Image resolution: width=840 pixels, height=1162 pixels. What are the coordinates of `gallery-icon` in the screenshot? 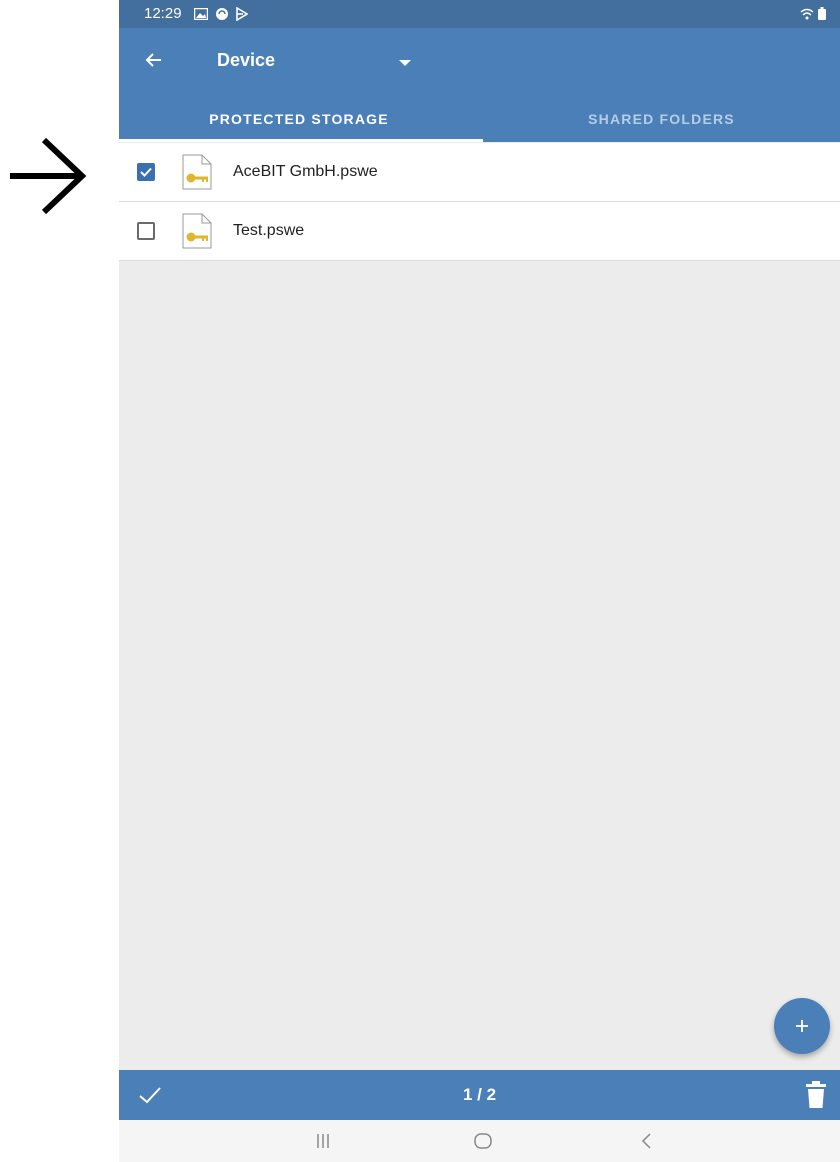 It's located at (201, 14).